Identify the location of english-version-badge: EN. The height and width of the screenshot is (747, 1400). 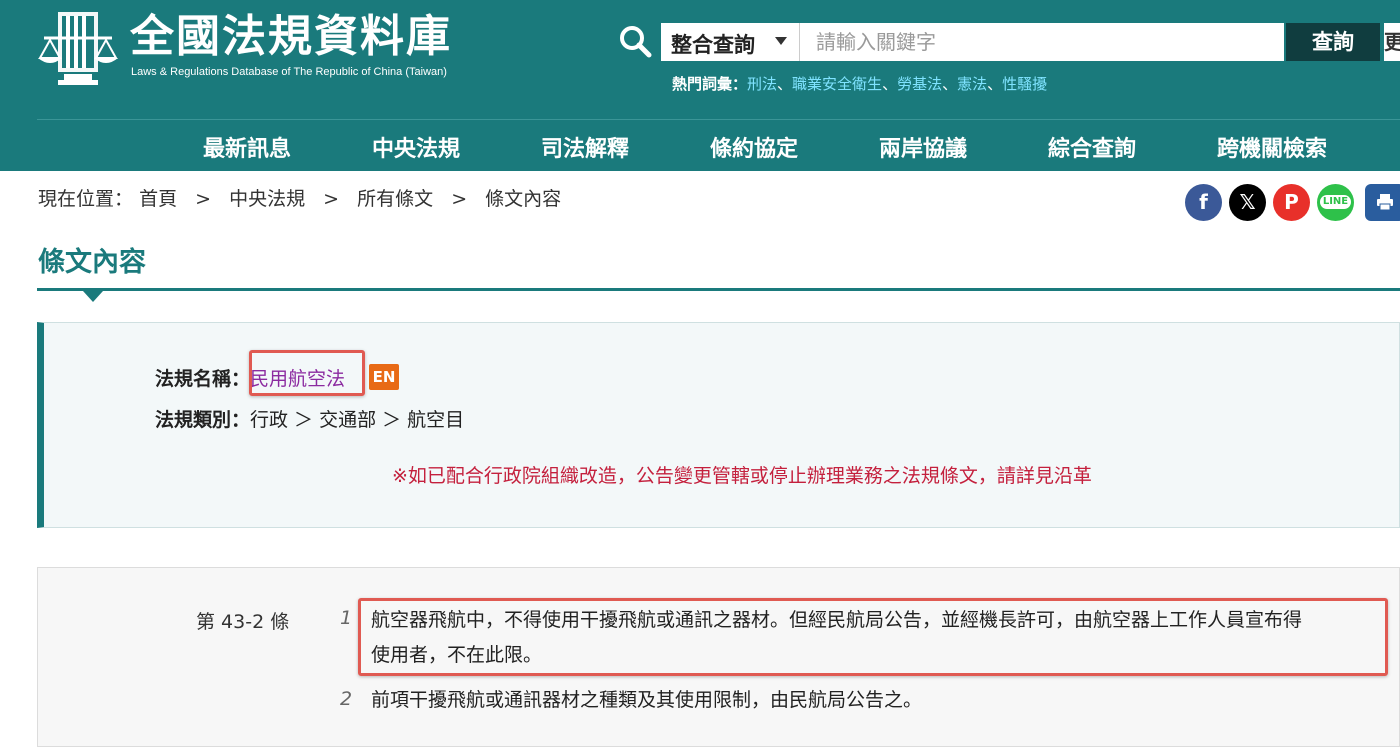
(384, 377).